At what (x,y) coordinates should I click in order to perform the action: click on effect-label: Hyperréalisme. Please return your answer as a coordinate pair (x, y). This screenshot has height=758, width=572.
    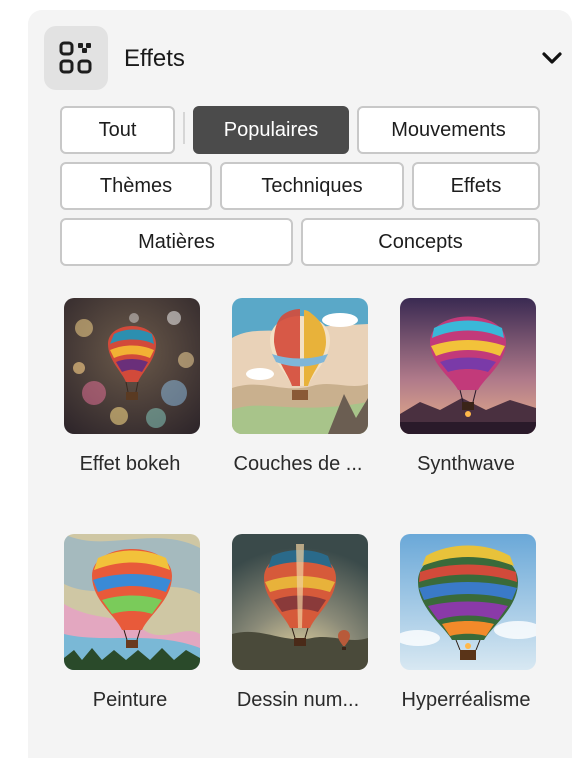
    Looking at the image, I should click on (466, 700).